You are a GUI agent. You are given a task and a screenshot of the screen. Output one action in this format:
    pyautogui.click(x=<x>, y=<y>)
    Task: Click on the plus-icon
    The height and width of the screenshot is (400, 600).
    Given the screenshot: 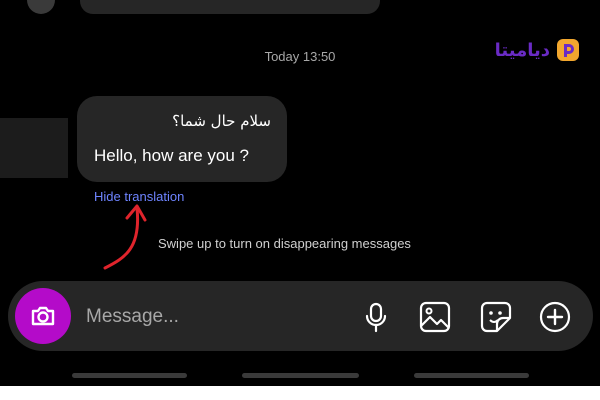 What is the action you would take?
    pyautogui.click(x=555, y=317)
    